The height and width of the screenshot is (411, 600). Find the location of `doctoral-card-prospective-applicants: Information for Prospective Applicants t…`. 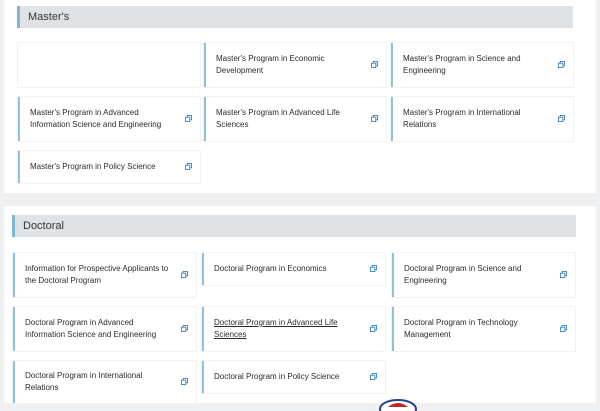

doctoral-card-prospective-applicants: Information for Prospective Applicants t… is located at coordinates (104, 275).